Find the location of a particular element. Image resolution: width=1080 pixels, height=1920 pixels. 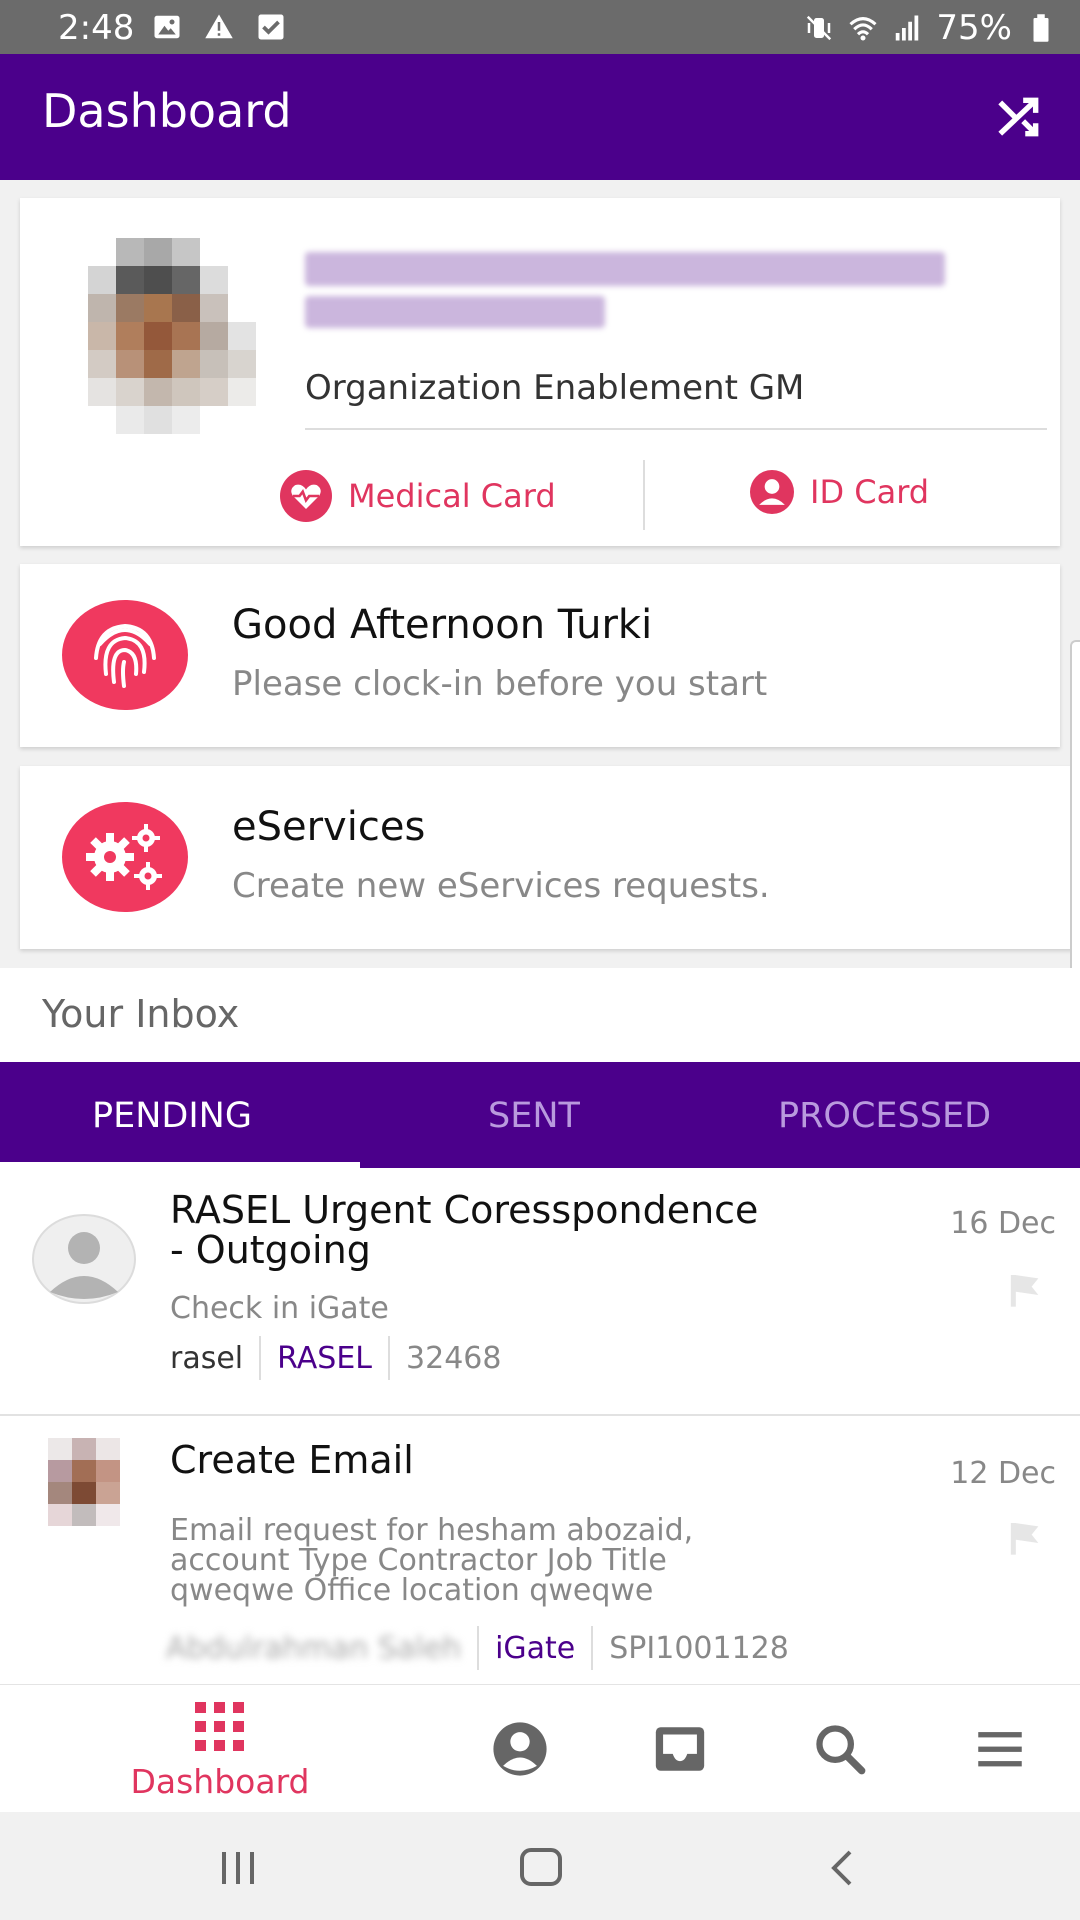

item-date: 12 Dec is located at coordinates (1003, 1473).